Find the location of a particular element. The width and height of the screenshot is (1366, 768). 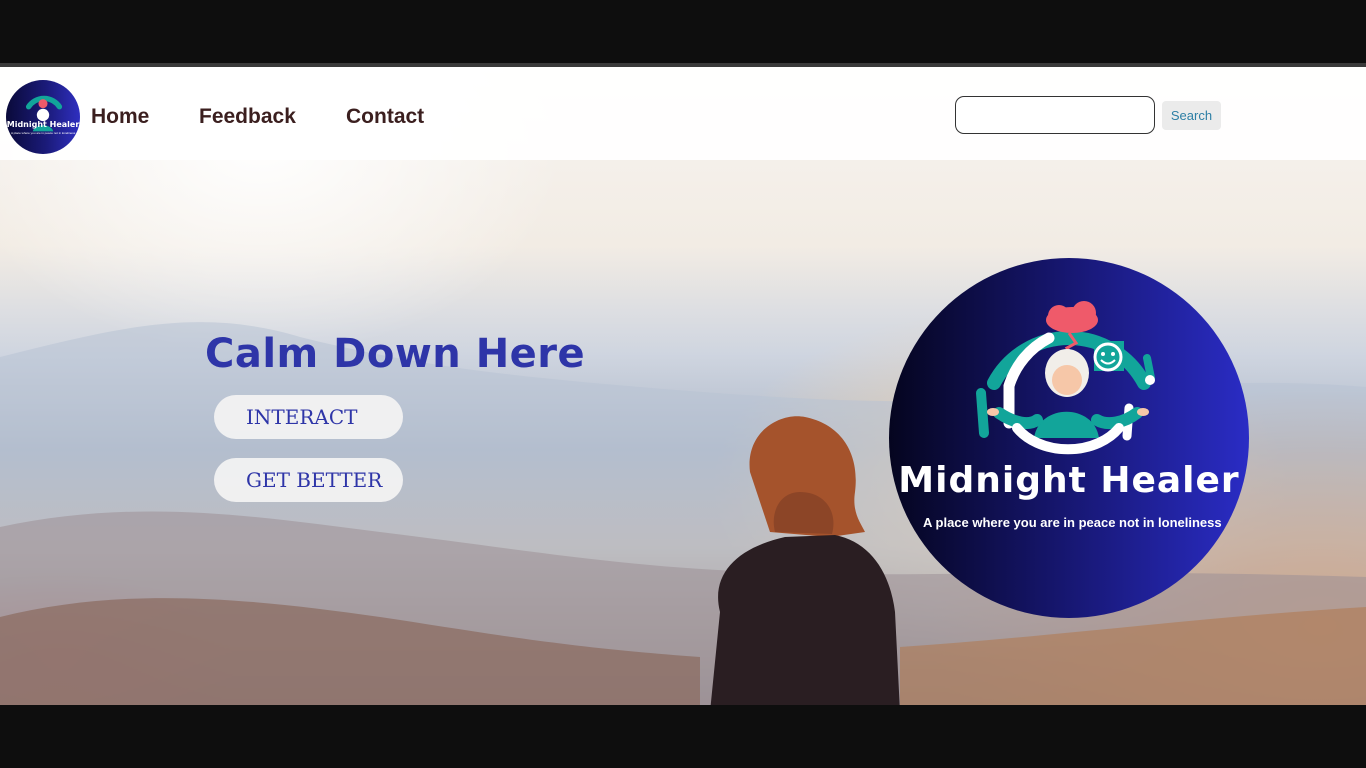

nav-contact-link: Contact is located at coordinates (385, 117).